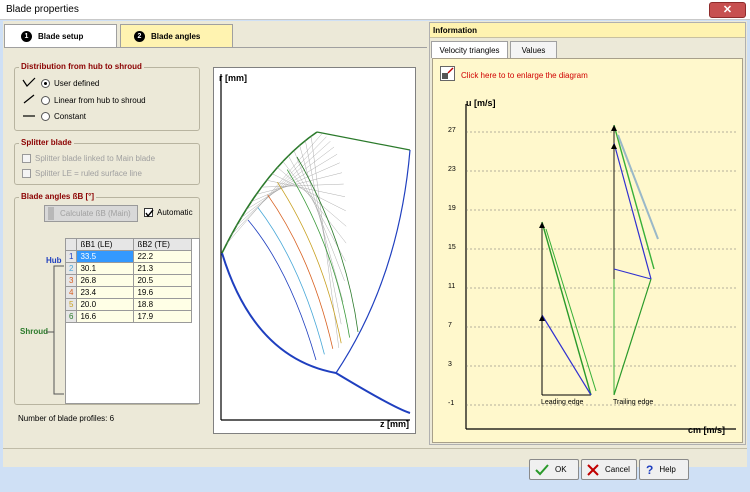 This screenshot has width=750, height=492. Describe the element at coordinates (71, 316) in the screenshot. I see `row-number: 6` at that location.